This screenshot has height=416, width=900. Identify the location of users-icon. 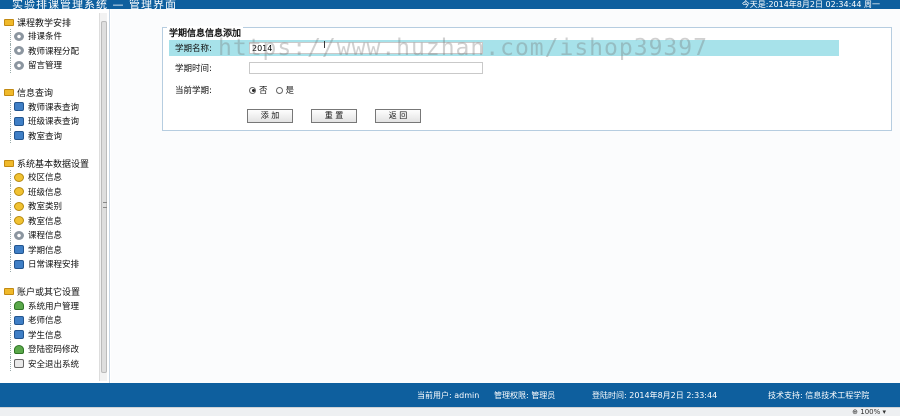
(19, 306).